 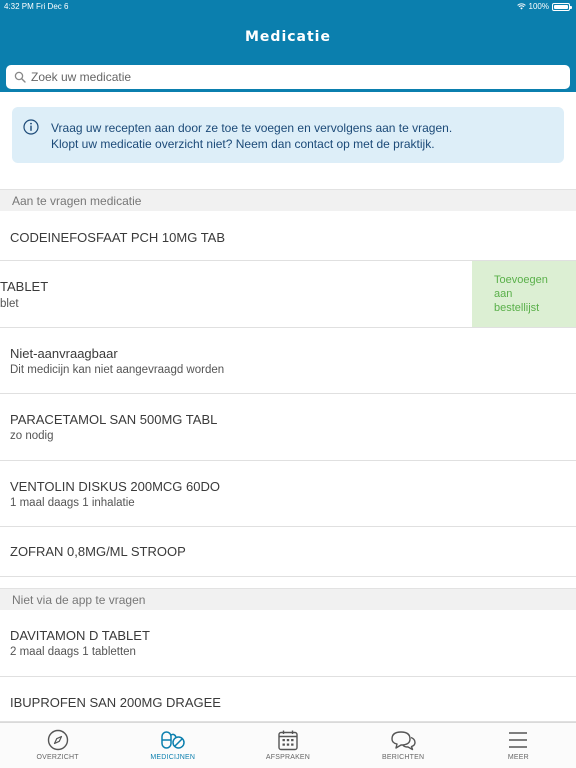 I want to click on medication-dosage: 1 maal daags 1 inhalatie, so click(x=72, y=503).